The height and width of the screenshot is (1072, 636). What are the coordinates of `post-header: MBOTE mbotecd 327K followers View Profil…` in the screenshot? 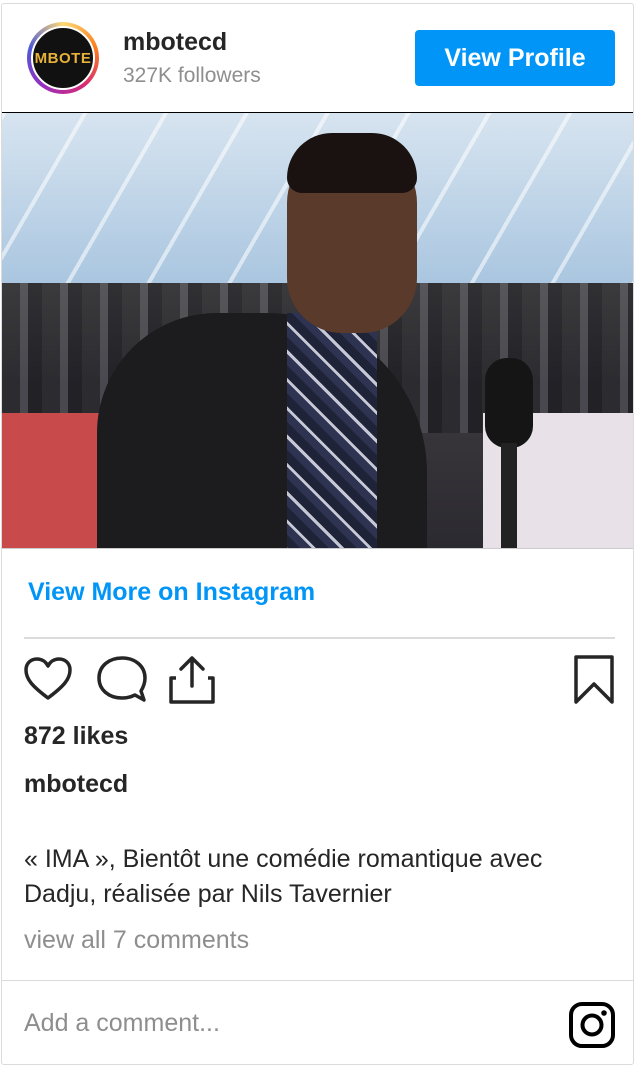 It's located at (317, 58).